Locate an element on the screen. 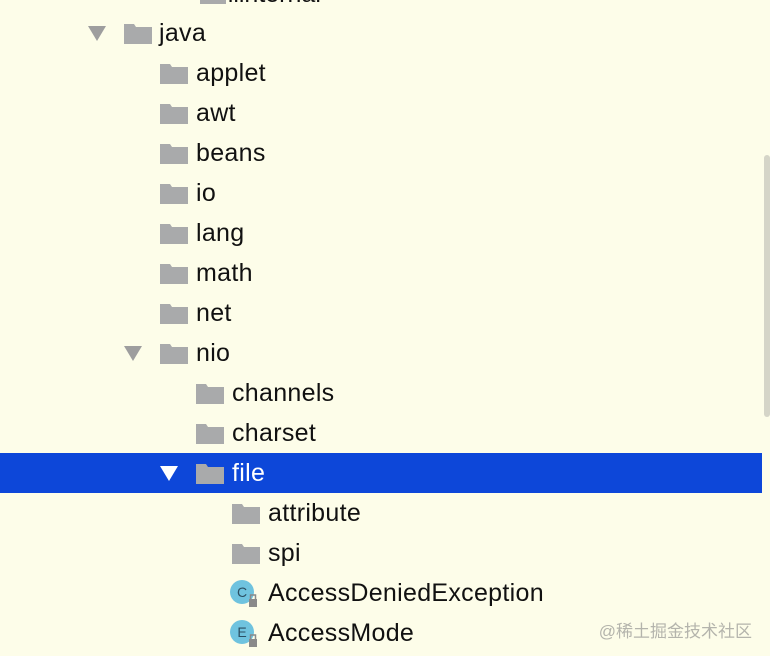  tree-item-nio: nio is located at coordinates (381, 353).